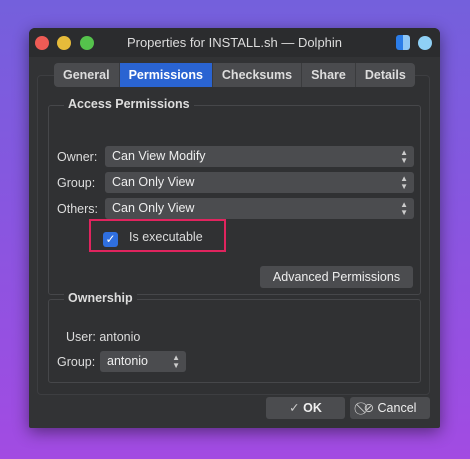 The image size is (470, 459). Describe the element at coordinates (103, 337) in the screenshot. I see `user-label: User: antonio` at that location.